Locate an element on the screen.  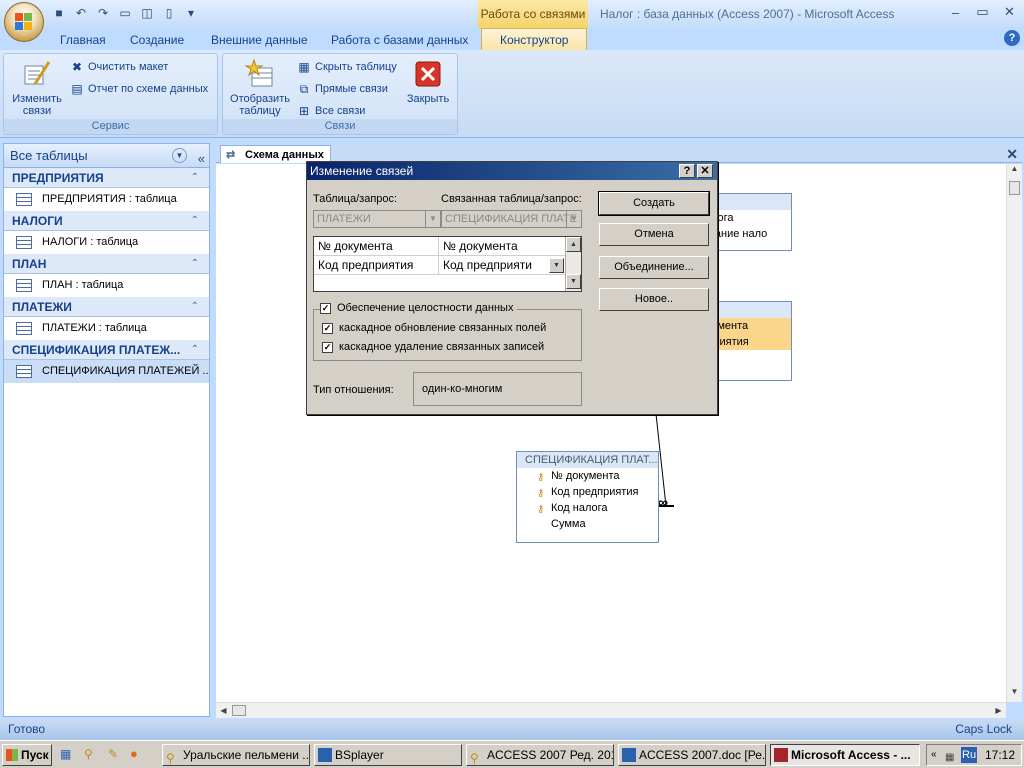
table-query-select: ПЛАТЕЖИ ▼ is located at coordinates (377, 219).